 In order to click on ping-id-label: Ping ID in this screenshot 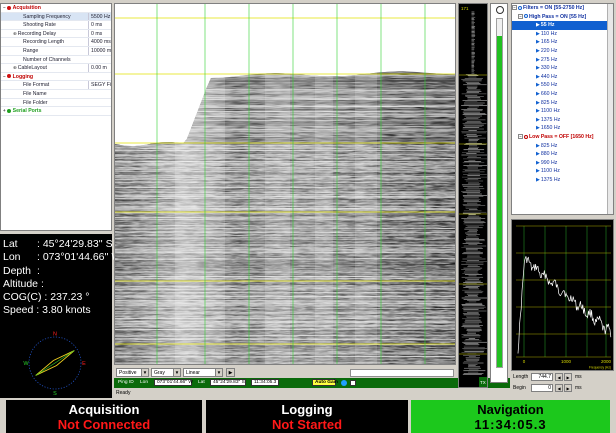, I will do `click(126, 382)`.